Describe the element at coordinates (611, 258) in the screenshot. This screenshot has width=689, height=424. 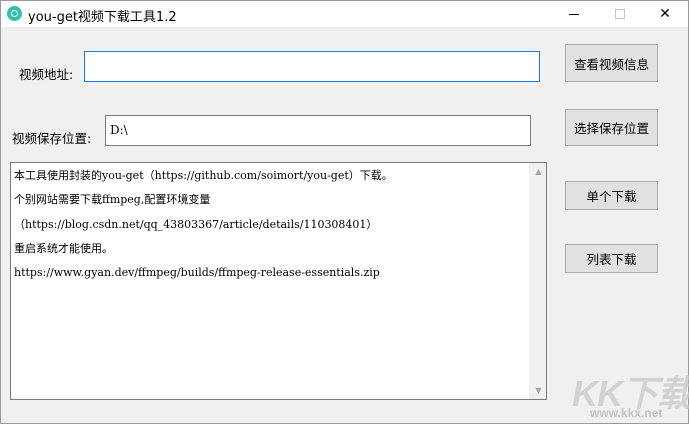
I see `list-download-button: 列表下载` at that location.